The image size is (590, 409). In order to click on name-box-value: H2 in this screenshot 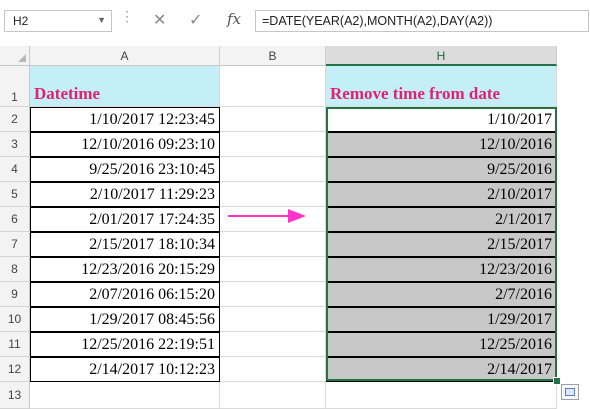, I will do `click(21, 21)`.